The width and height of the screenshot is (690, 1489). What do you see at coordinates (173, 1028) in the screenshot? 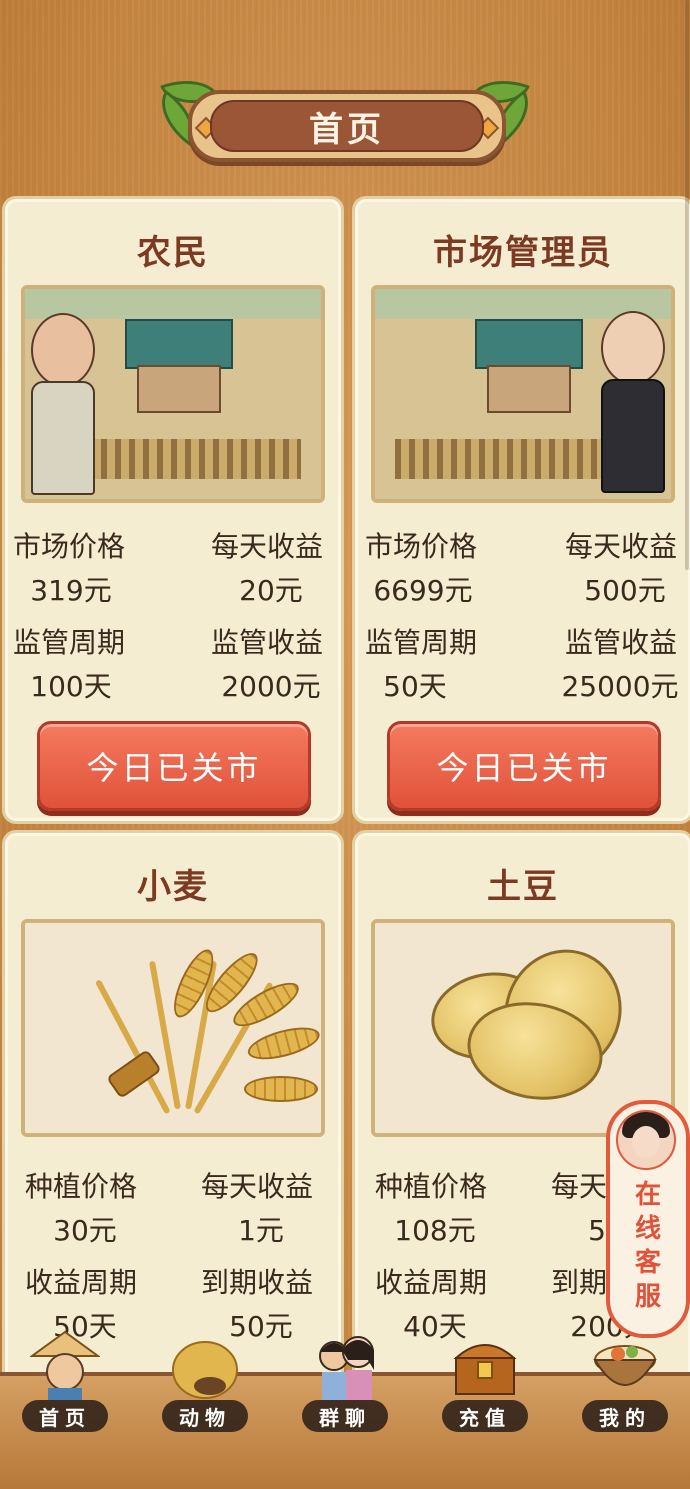
I see `wheat-bundle` at bounding box center [173, 1028].